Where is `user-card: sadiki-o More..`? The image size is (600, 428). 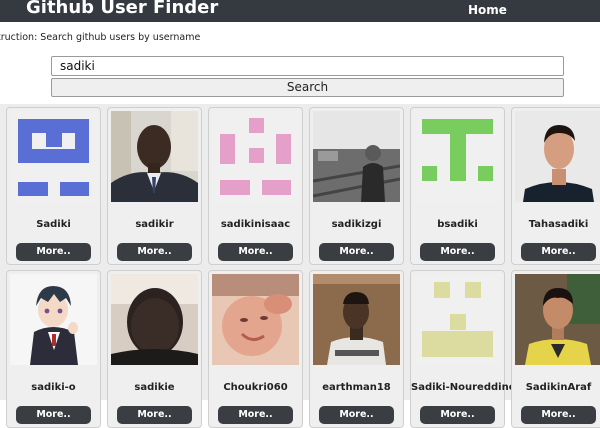 user-card: sadiki-o More.. is located at coordinates (53, 349).